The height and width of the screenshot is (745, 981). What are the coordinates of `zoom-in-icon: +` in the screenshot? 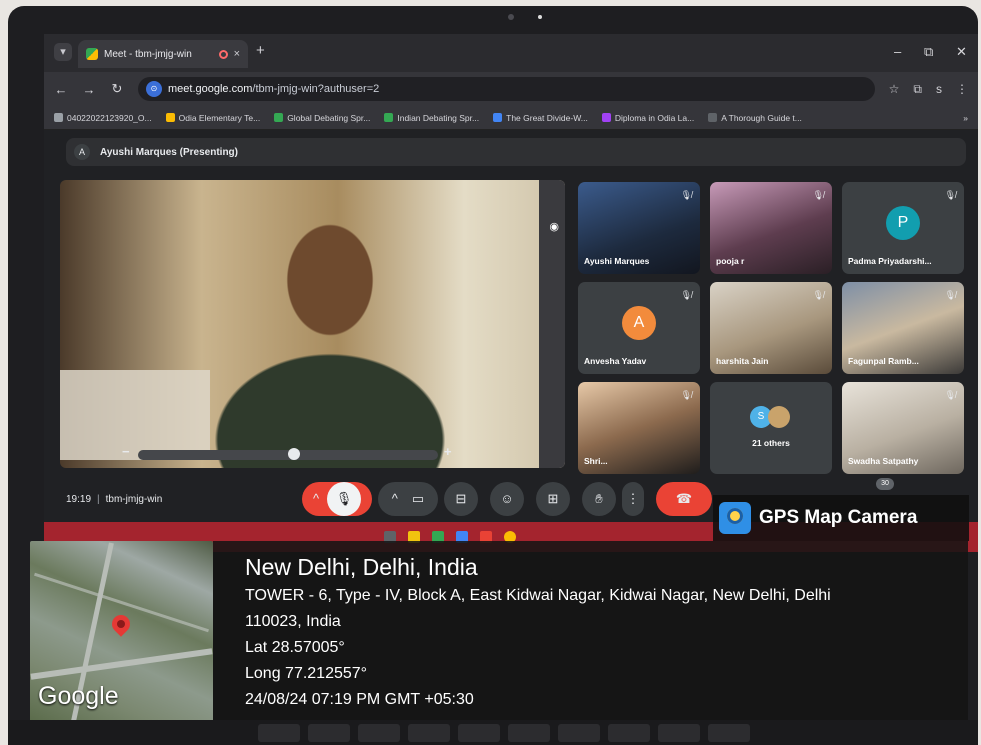 It's located at (448, 451).